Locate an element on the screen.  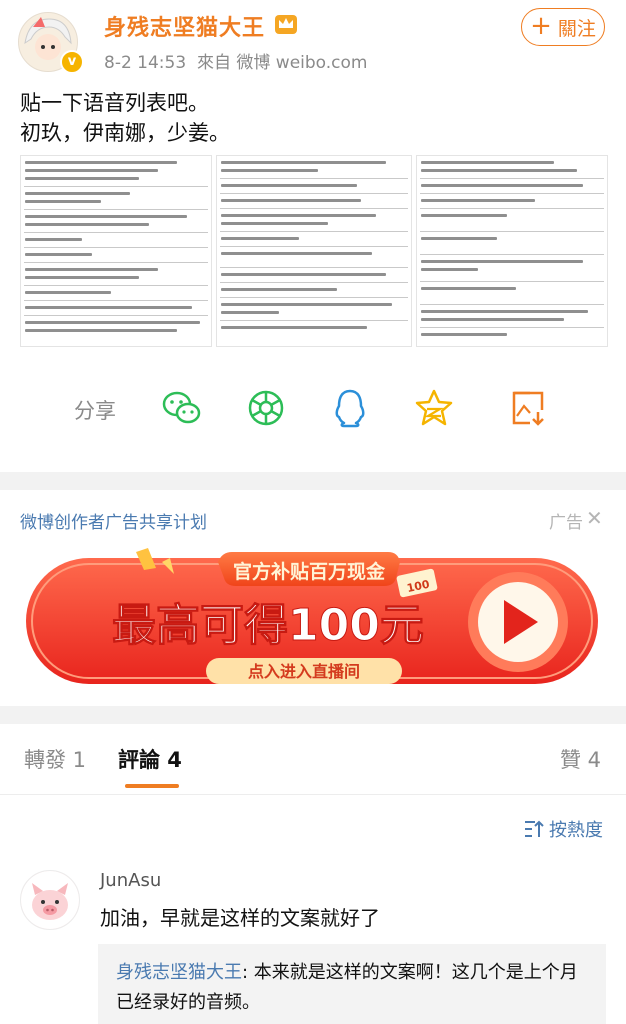
tabs-divider is located at coordinates (313, 794).